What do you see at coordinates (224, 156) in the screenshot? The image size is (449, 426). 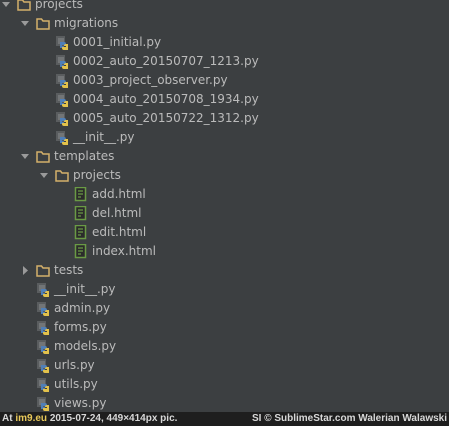 I see `tree-row: templates` at bounding box center [224, 156].